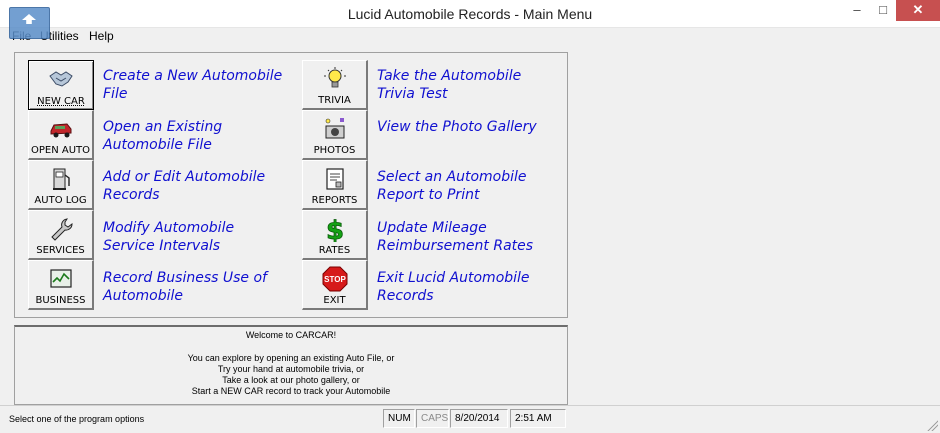 Image resolution: width=940 pixels, height=433 pixels. Describe the element at coordinates (334, 250) in the screenshot. I see `rates-label: RATES` at that location.